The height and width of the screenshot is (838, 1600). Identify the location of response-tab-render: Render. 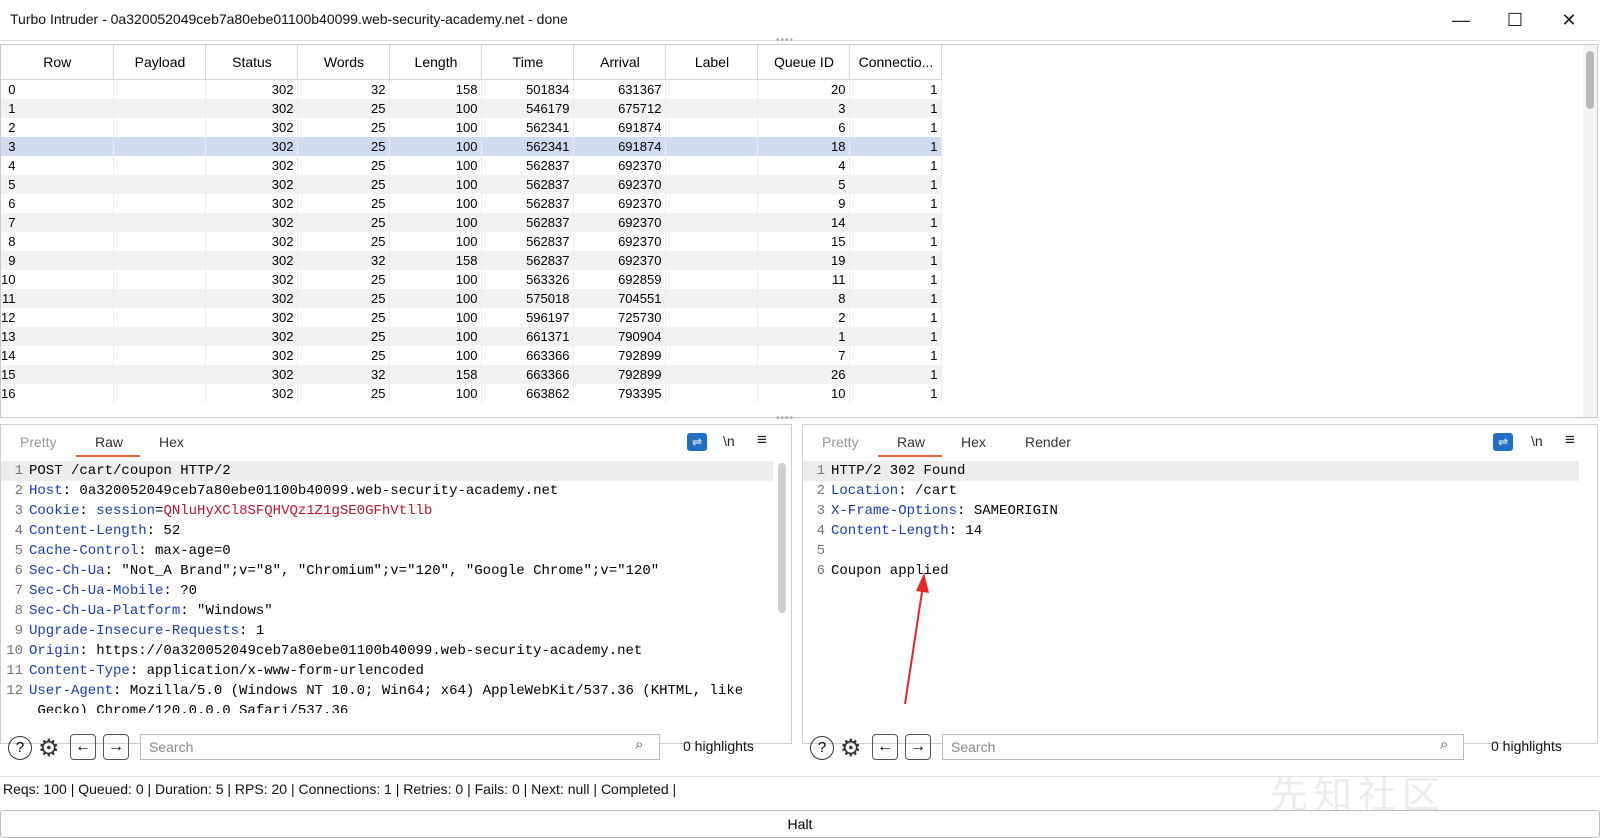
(1048, 442).